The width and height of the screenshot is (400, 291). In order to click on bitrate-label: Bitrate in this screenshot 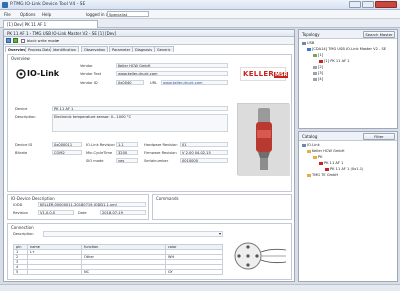, I will do `click(21, 153)`.